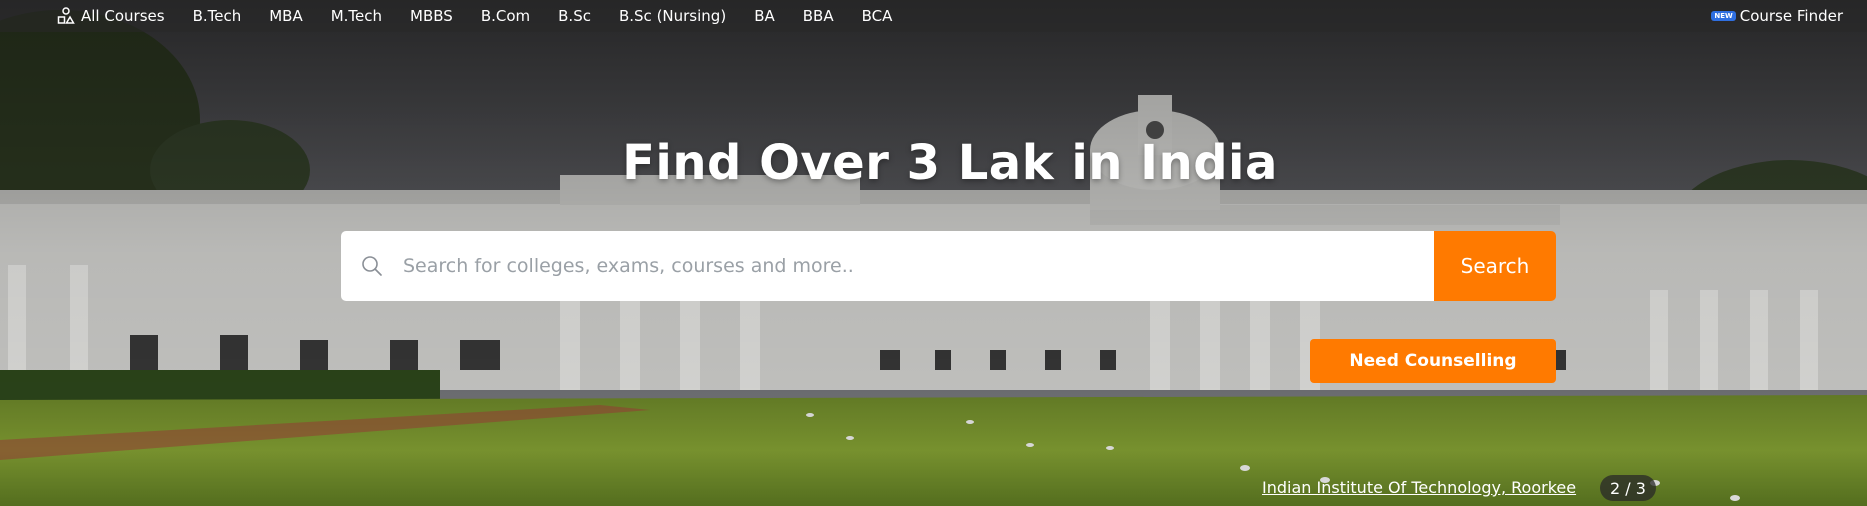 This screenshot has height=506, width=1867. I want to click on search-icon, so click(372, 266).